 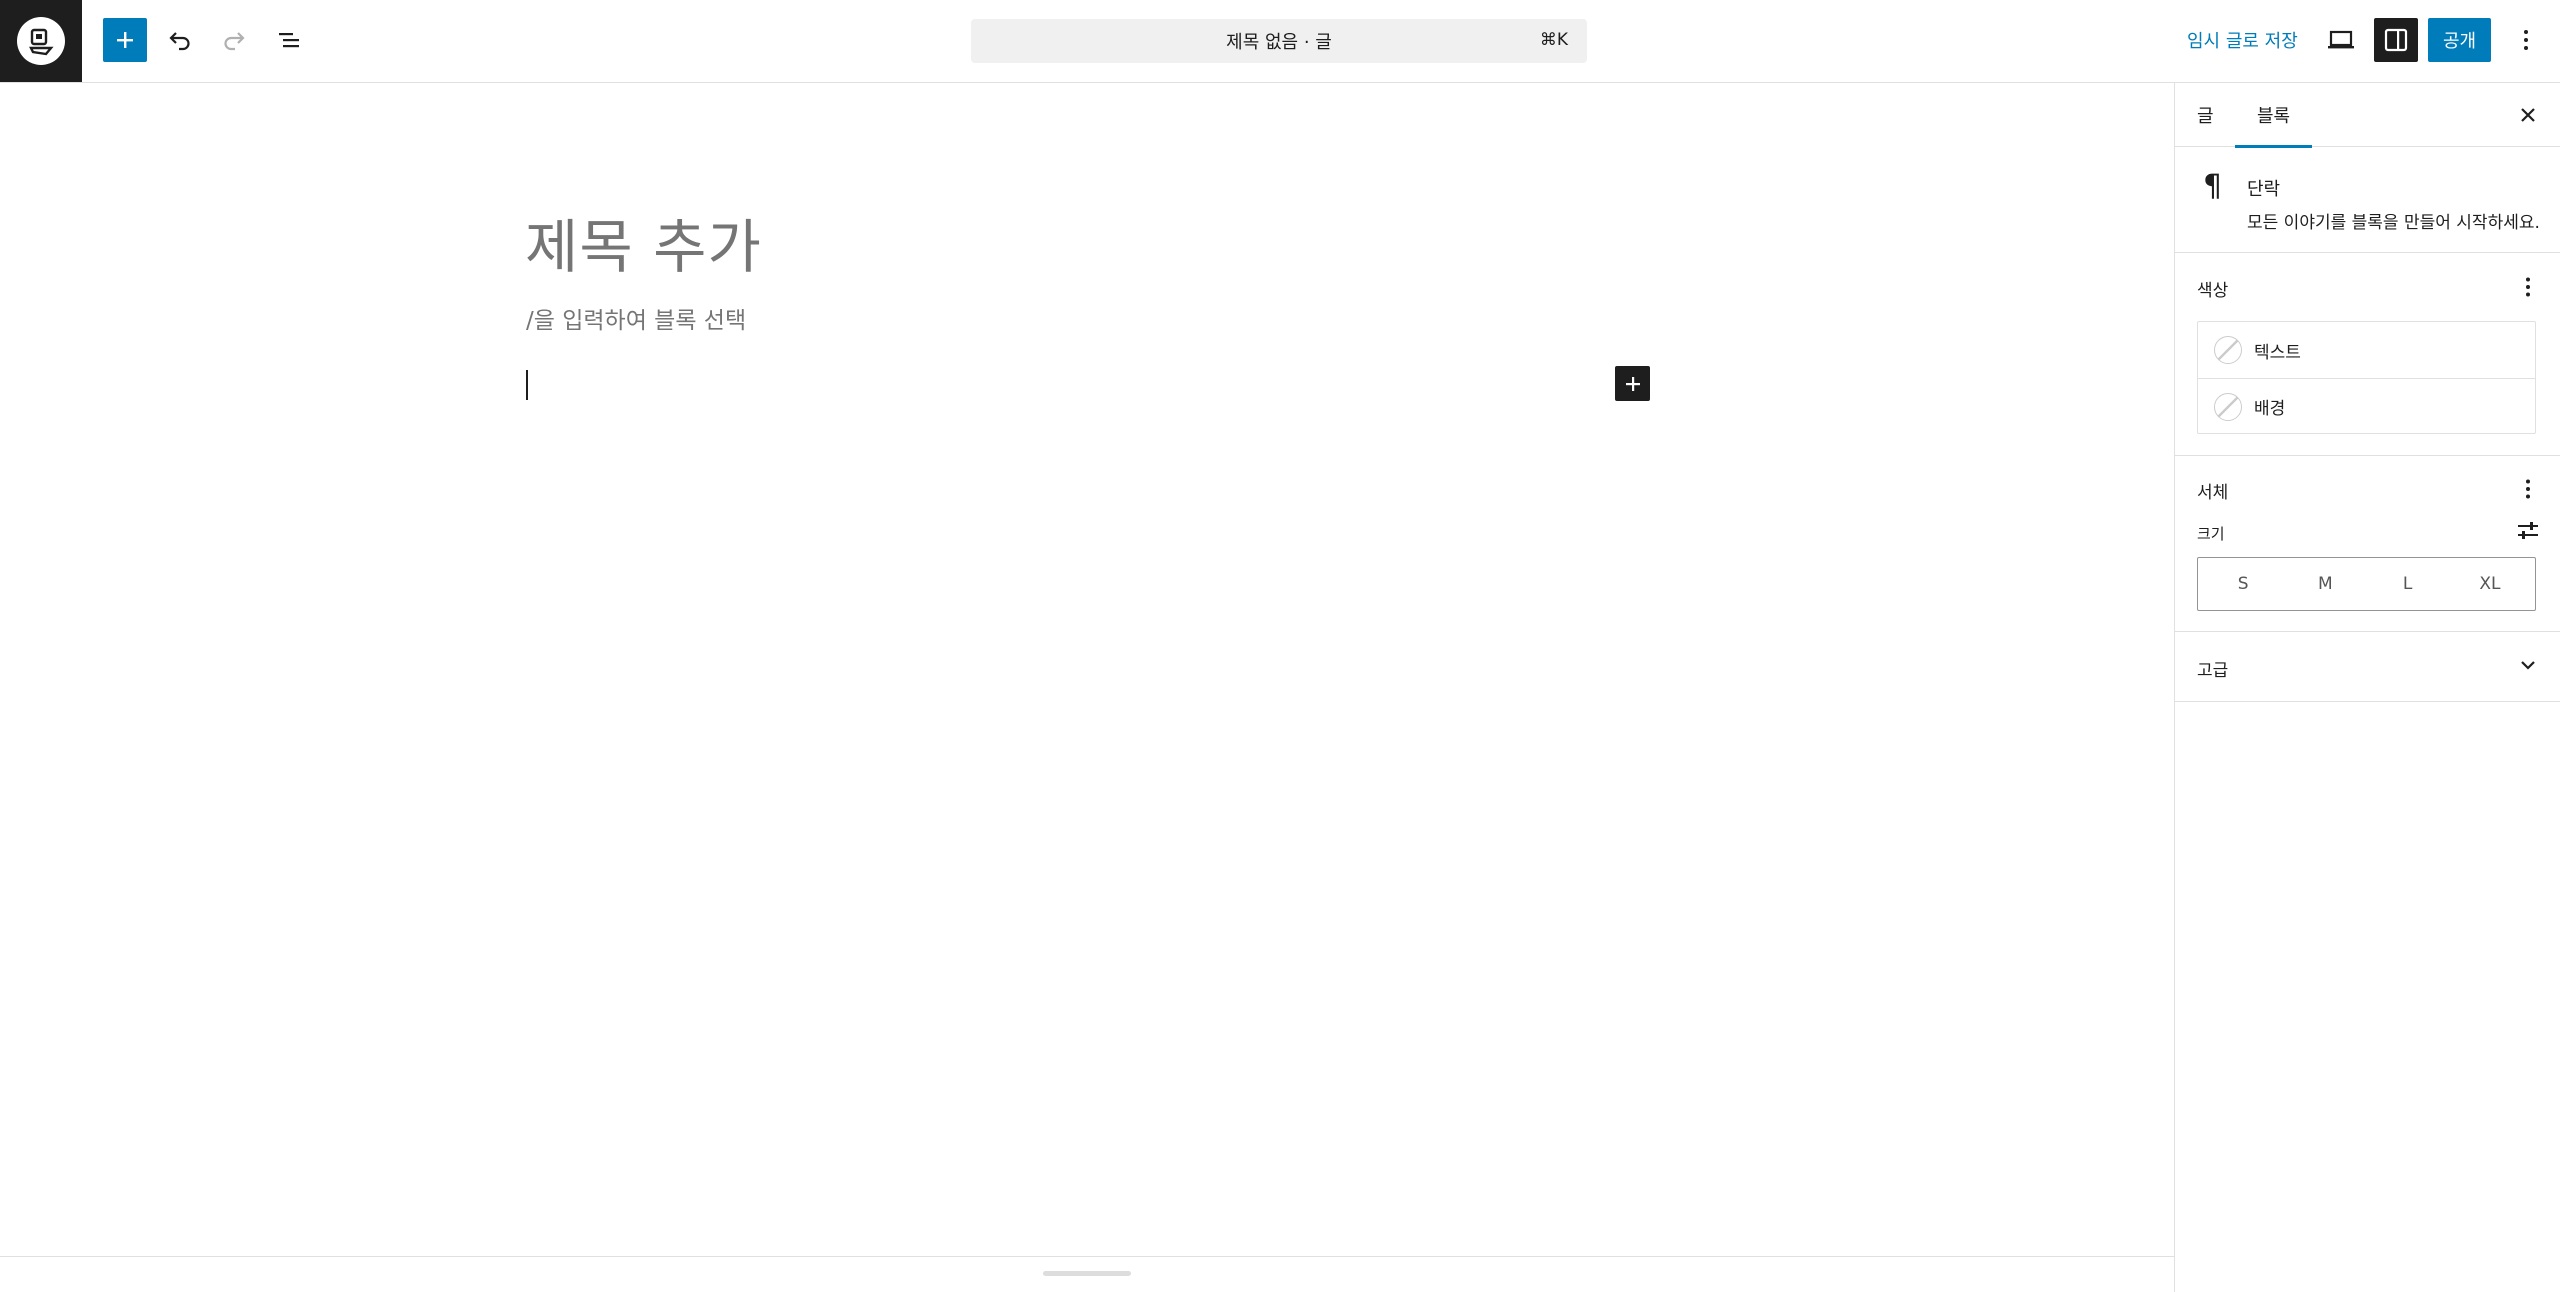 I want to click on wordpress-icon, so click(x=41, y=41).